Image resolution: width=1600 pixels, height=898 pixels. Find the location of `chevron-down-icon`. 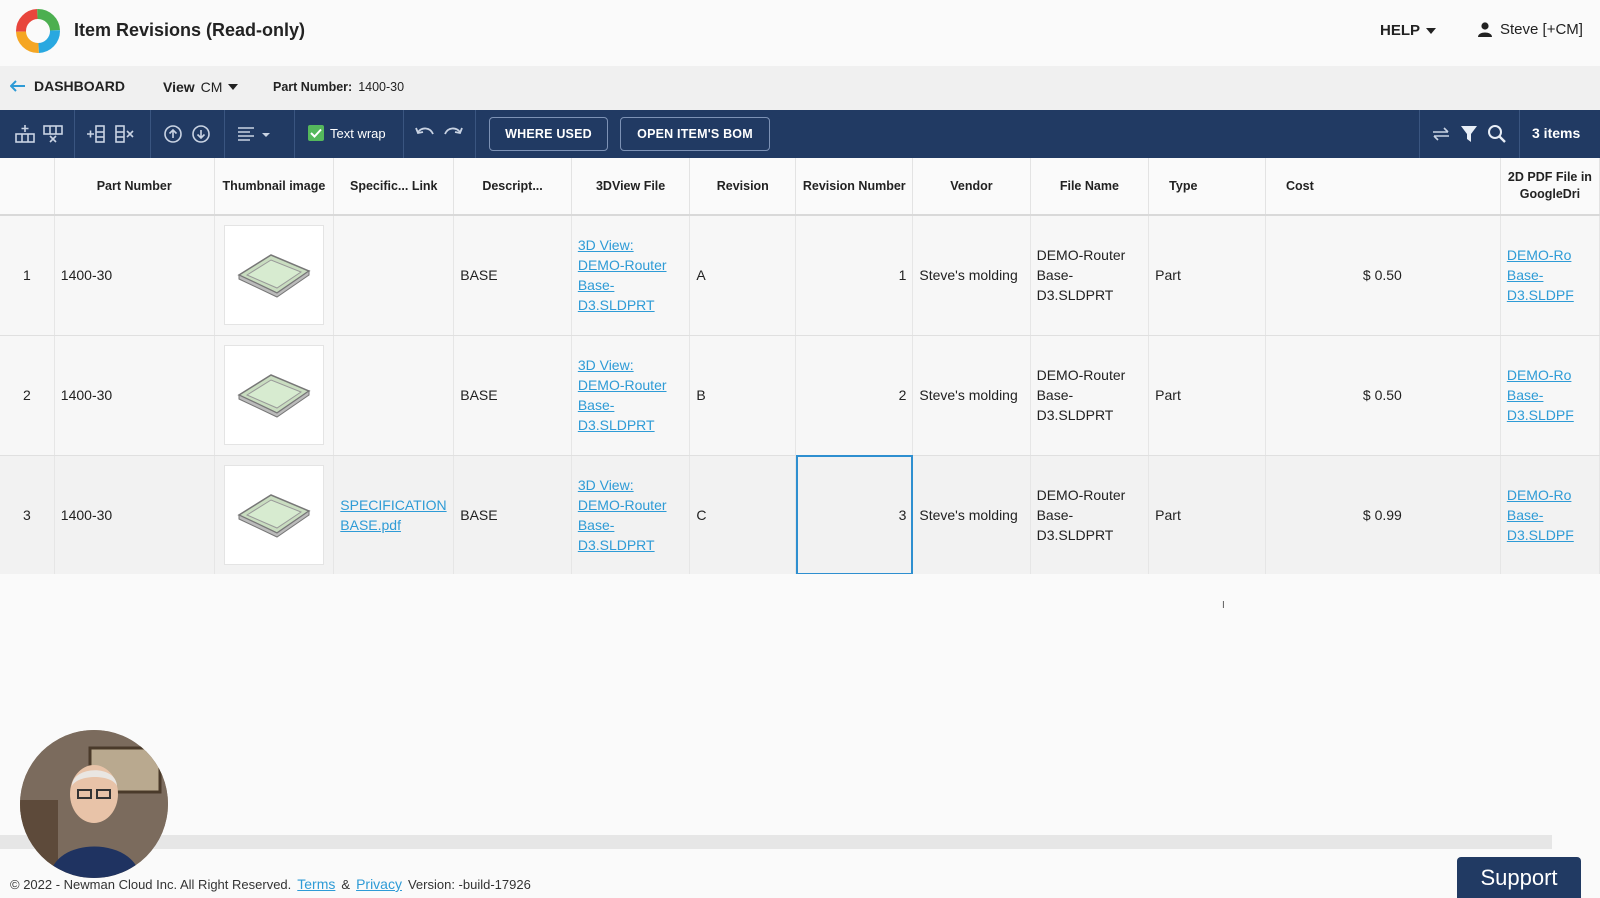

chevron-down-icon is located at coordinates (1431, 30).